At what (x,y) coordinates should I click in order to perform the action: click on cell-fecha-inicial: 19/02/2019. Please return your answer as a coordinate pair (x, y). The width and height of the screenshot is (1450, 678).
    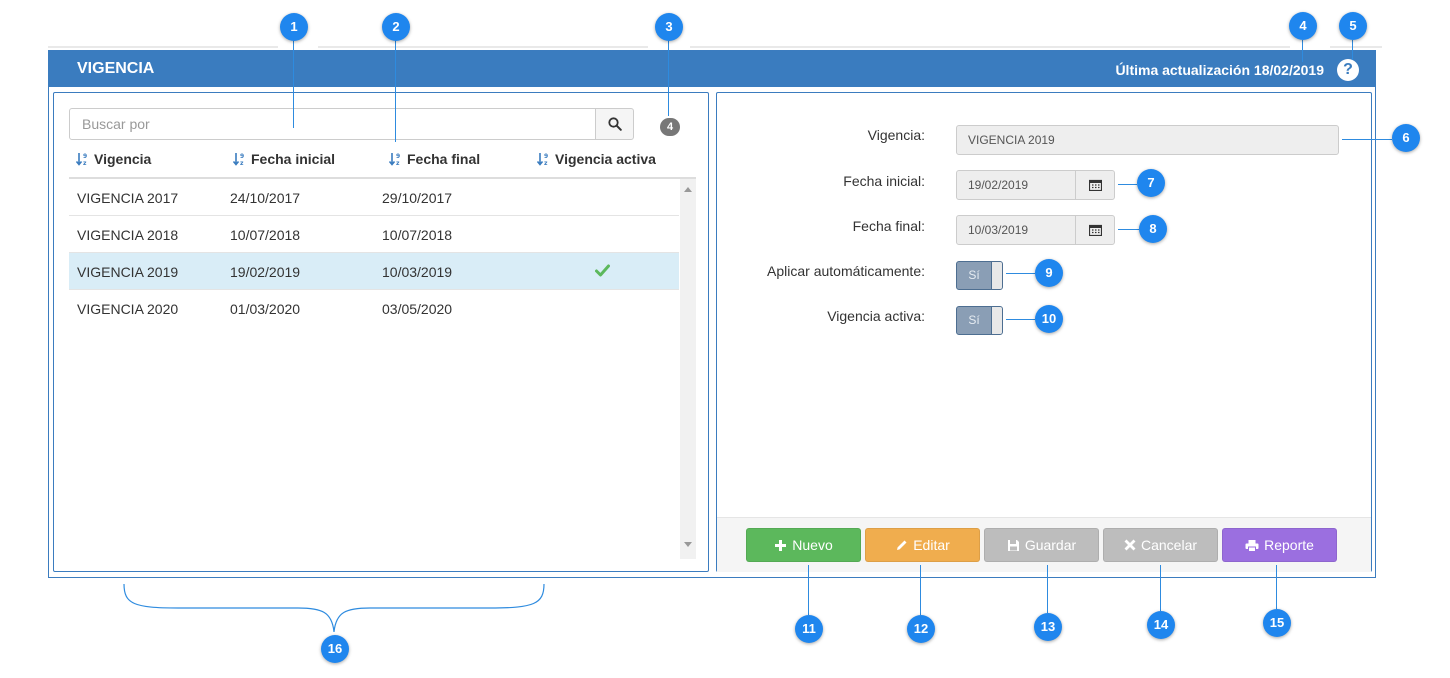
    Looking at the image, I should click on (265, 272).